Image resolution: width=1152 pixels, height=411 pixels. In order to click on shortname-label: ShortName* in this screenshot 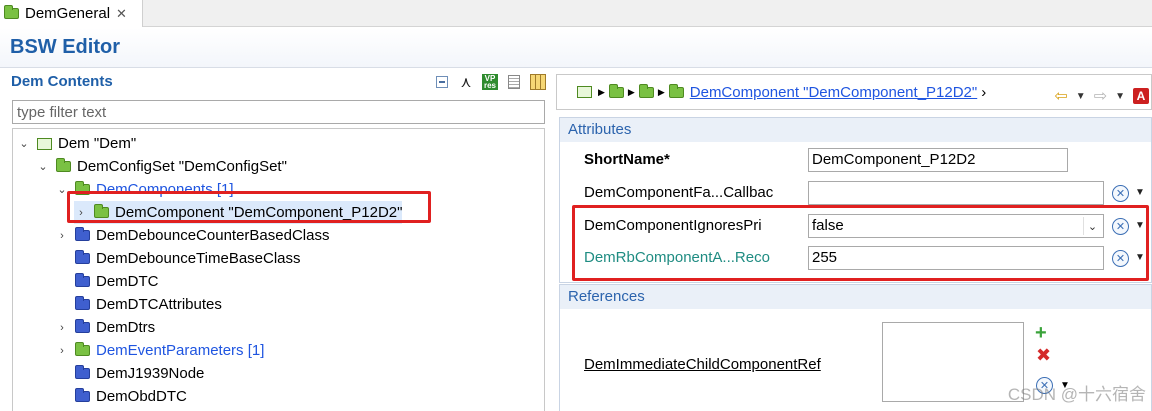, I will do `click(627, 159)`.